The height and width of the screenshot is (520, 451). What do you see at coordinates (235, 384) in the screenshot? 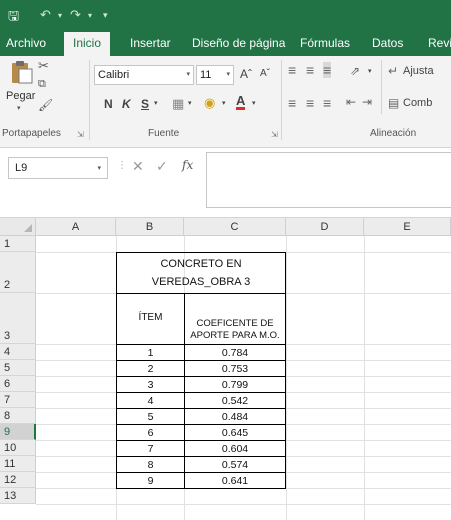
I see `value-cell: 0.799` at bounding box center [235, 384].